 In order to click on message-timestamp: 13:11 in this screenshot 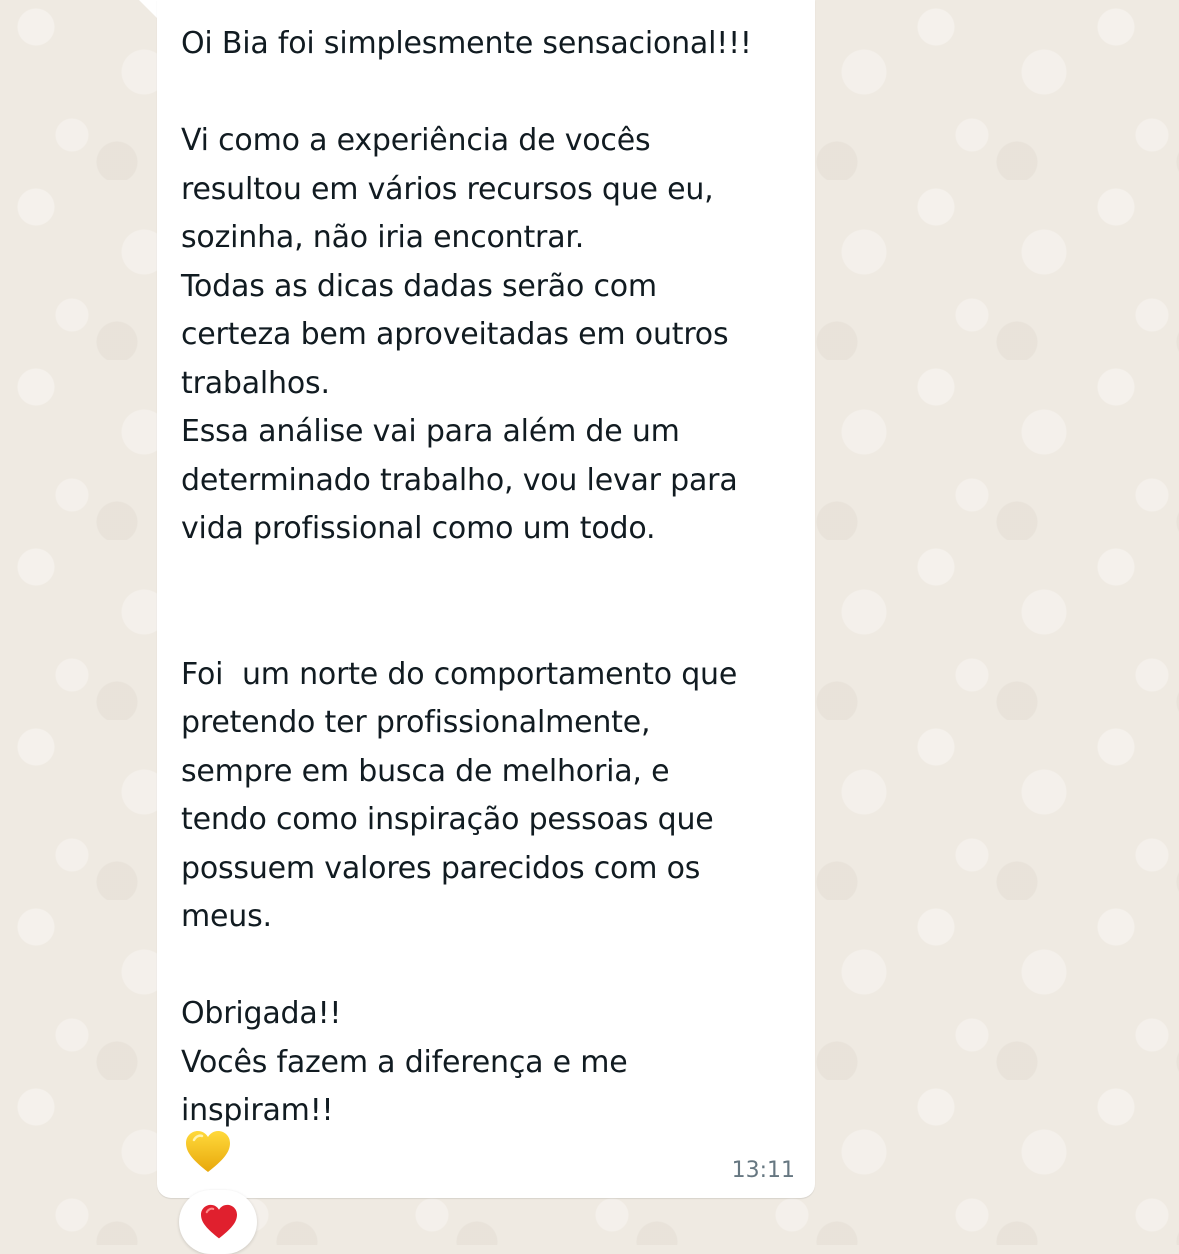, I will do `click(763, 1170)`.